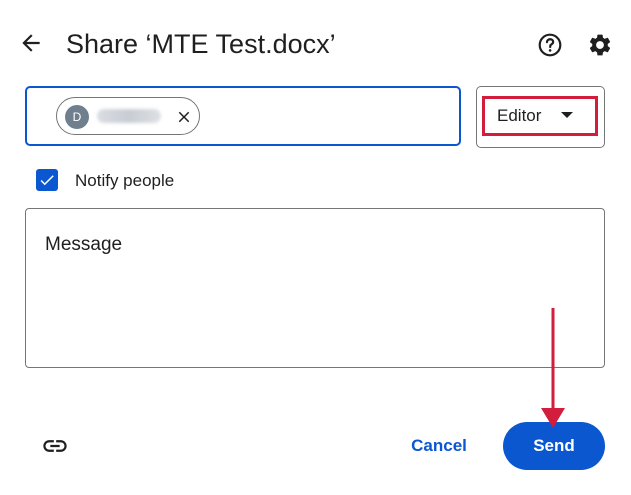 The image size is (631, 495). I want to click on role-dropdown: Editor, so click(540, 116).